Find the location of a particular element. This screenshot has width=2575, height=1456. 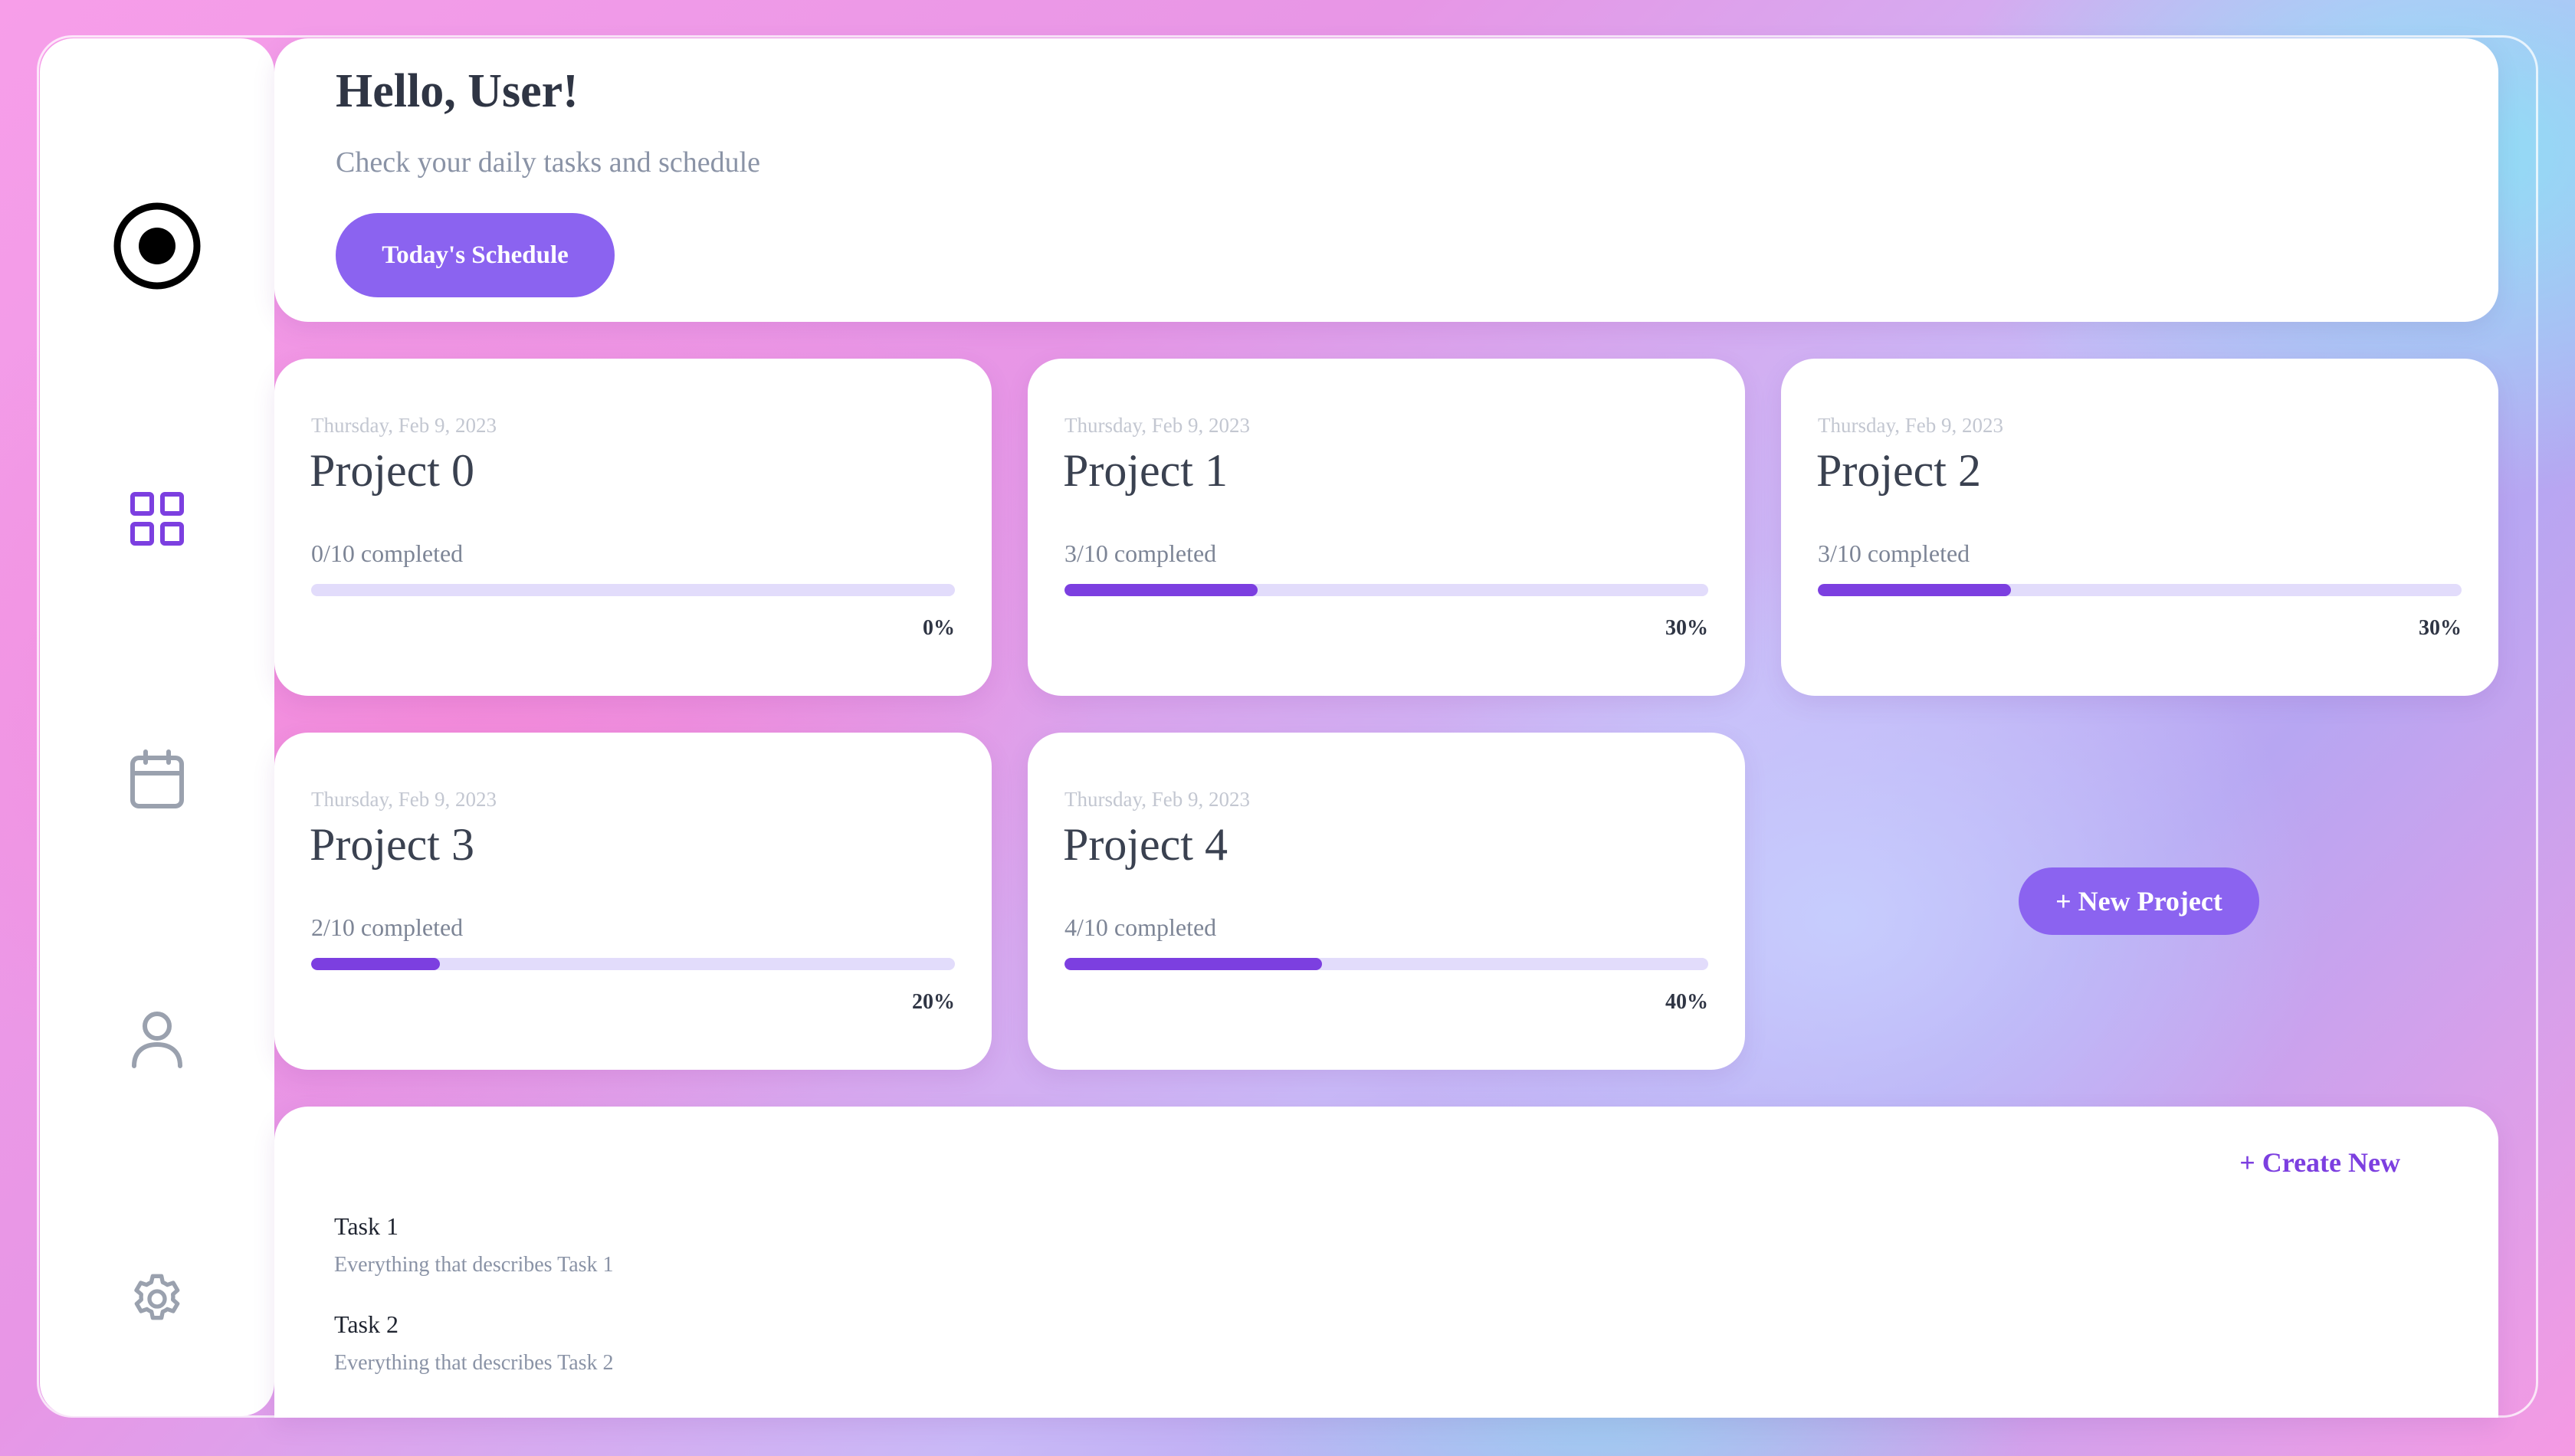

todays-schedule-button: Today's Schedule is located at coordinates (475, 255).